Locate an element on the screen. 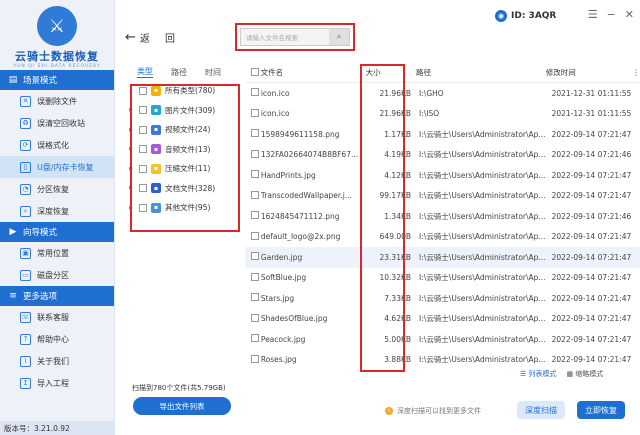  sidebar-item-contact: ☏ 联系客服 is located at coordinates (57, 317).